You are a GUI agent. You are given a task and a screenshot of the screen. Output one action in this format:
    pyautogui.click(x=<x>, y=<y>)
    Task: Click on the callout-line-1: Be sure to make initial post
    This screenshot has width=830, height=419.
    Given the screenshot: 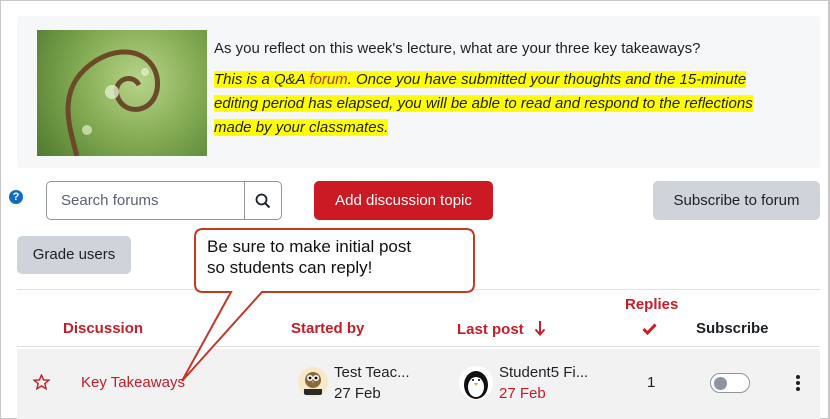 What is the action you would take?
    pyautogui.click(x=309, y=246)
    